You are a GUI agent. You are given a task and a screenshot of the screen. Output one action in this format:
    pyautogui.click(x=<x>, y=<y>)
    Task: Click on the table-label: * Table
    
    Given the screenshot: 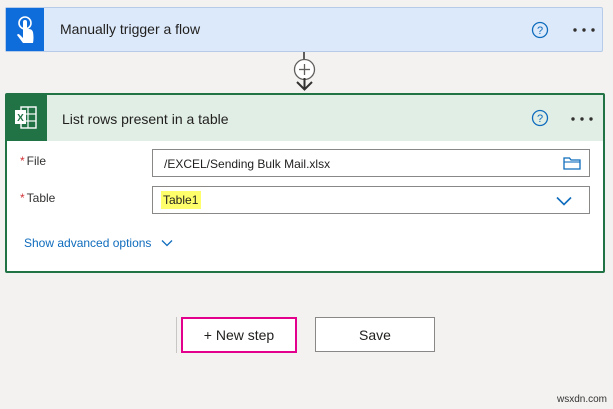 What is the action you would take?
    pyautogui.click(x=38, y=198)
    